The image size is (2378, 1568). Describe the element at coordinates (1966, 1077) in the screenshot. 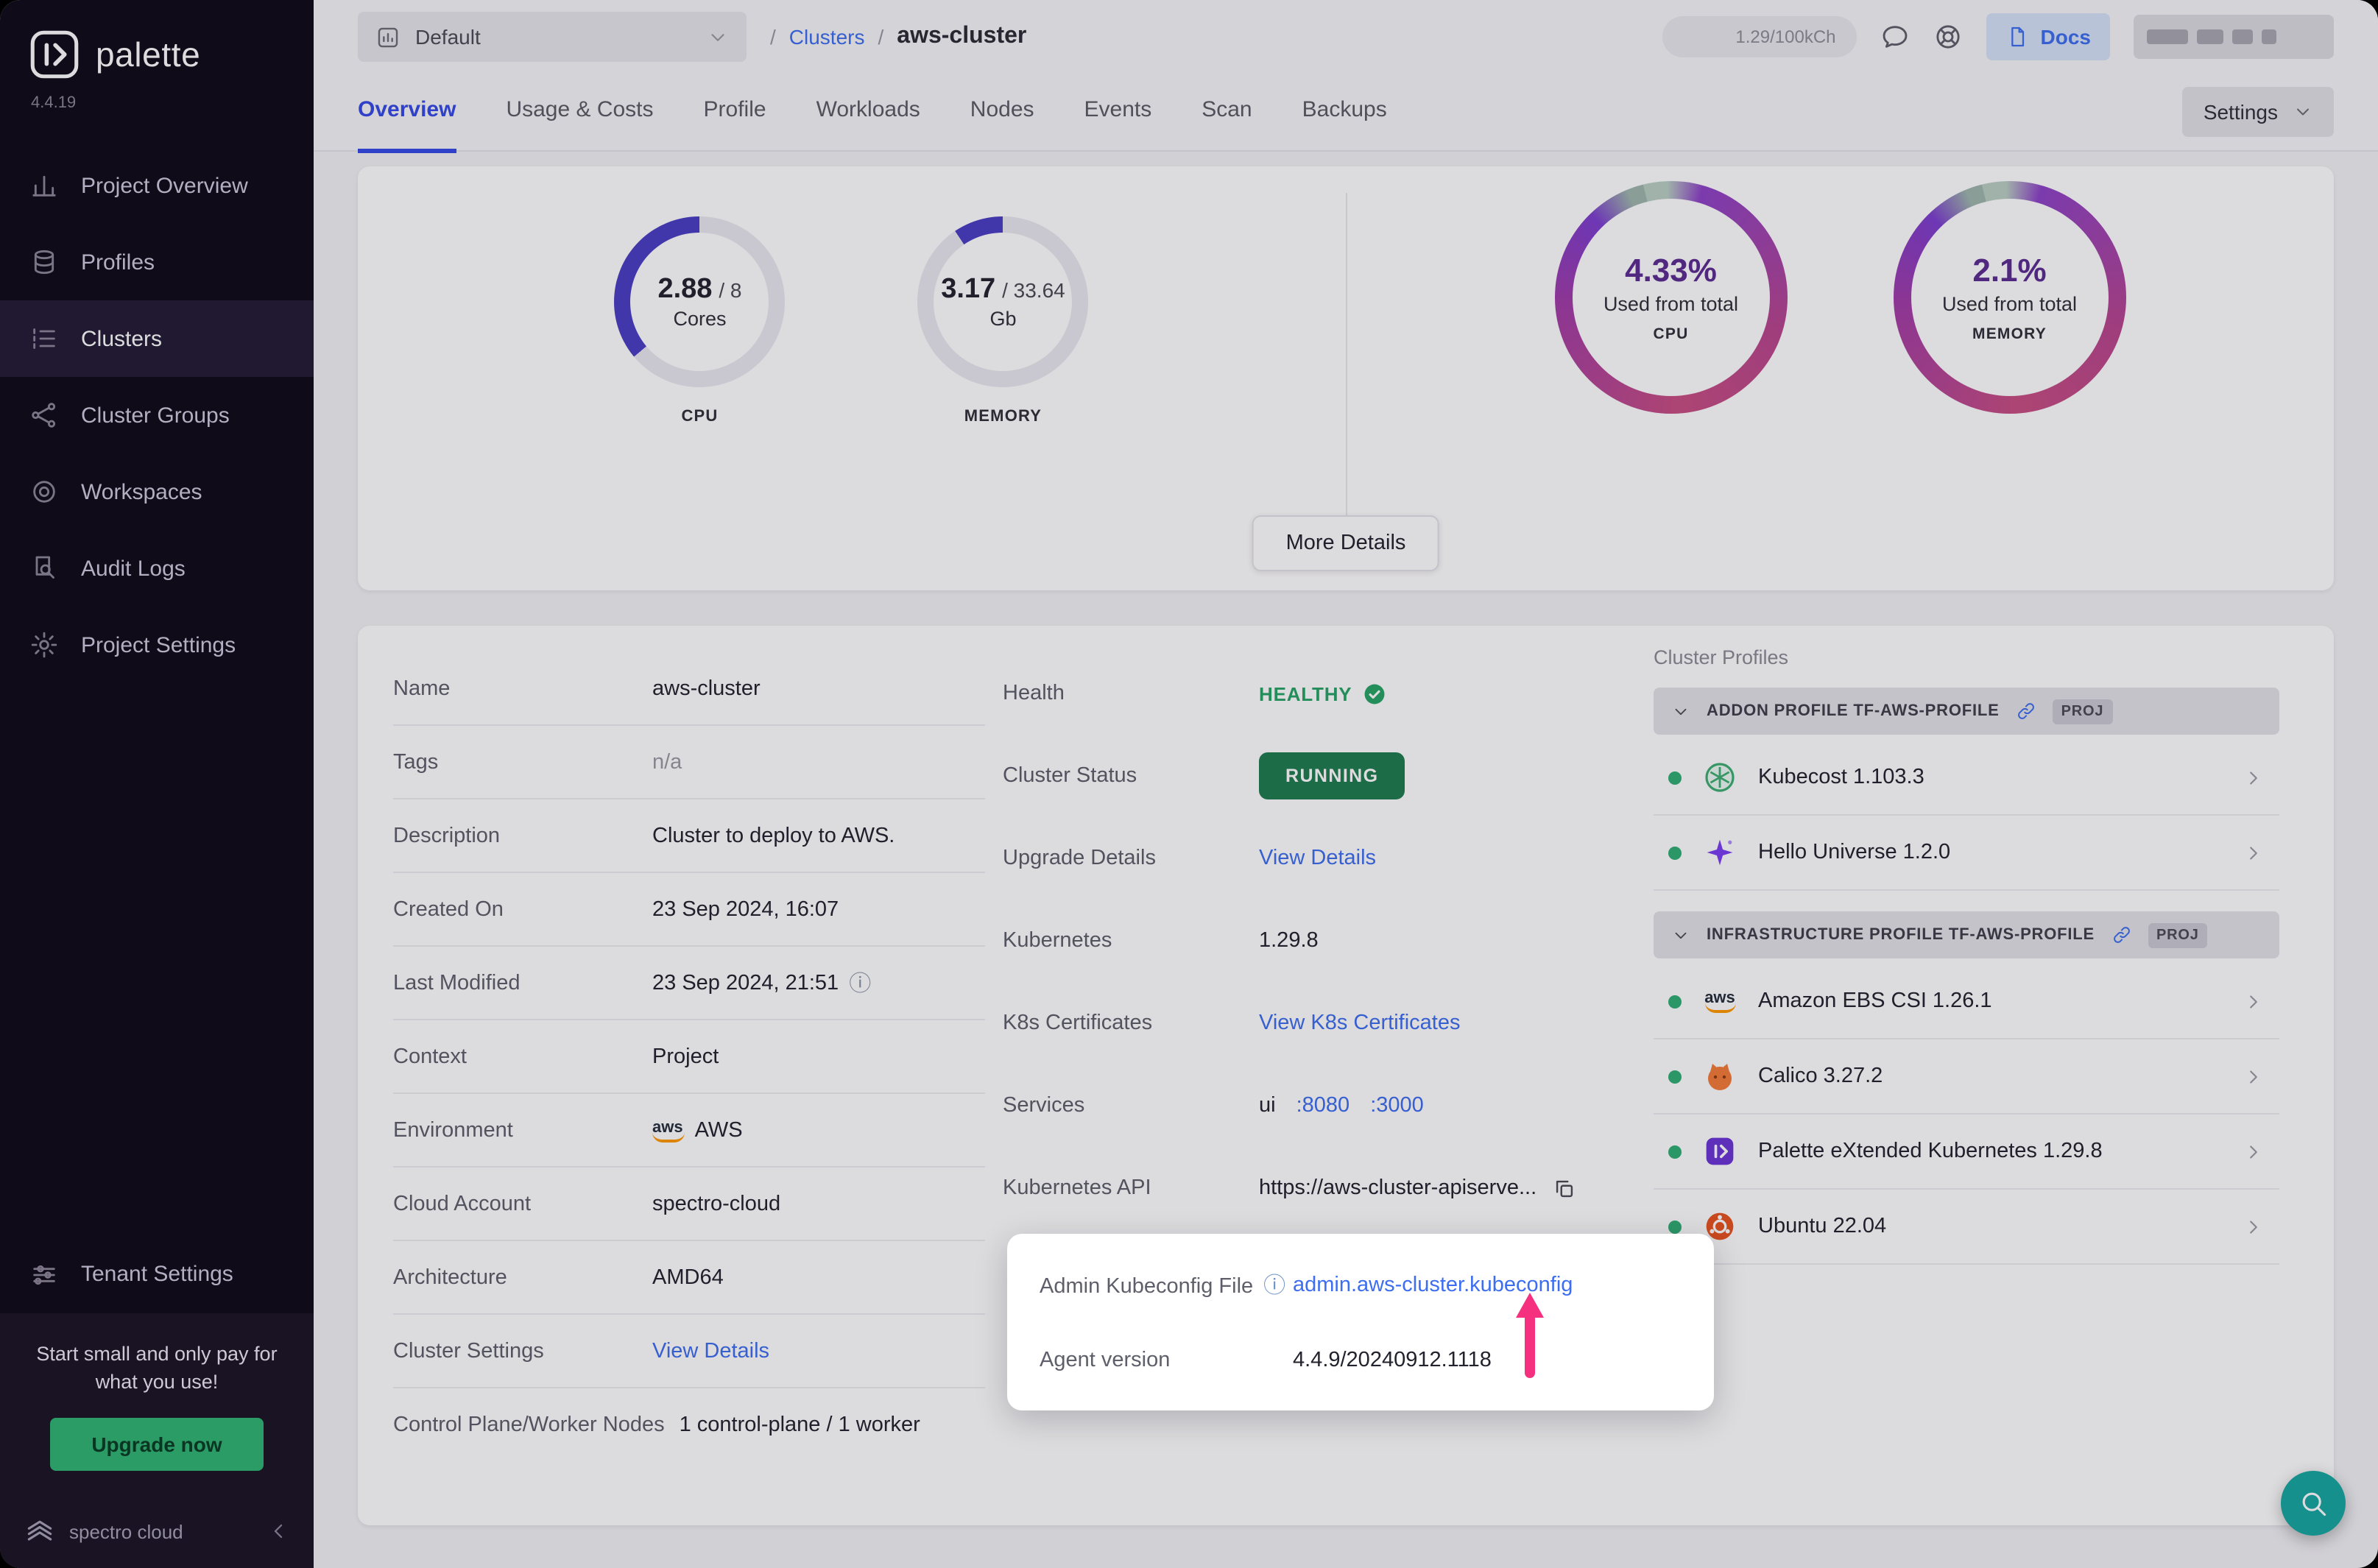

I see `profile-item-calico: Calico 3.27.2` at that location.